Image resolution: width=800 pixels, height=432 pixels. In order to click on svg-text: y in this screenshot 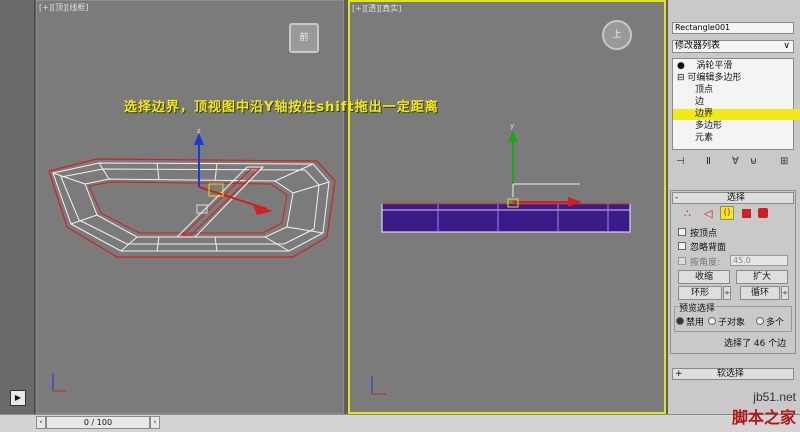, I will do `click(512, 126)`.